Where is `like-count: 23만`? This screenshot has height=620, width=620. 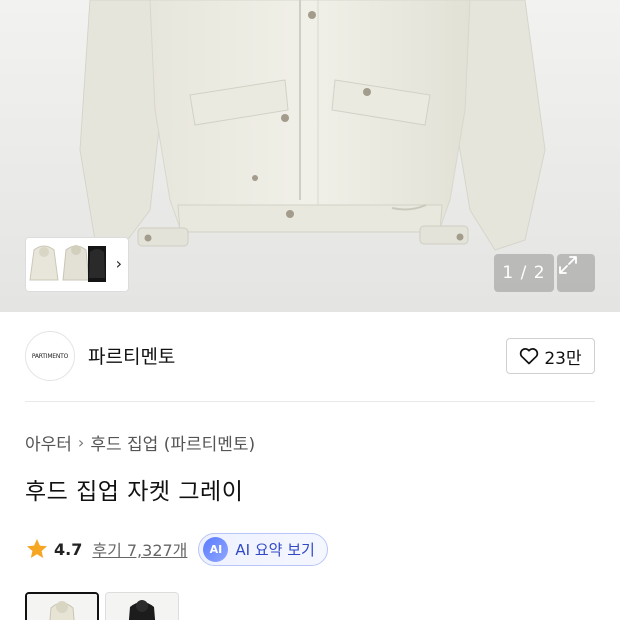
like-count: 23만 is located at coordinates (563, 358).